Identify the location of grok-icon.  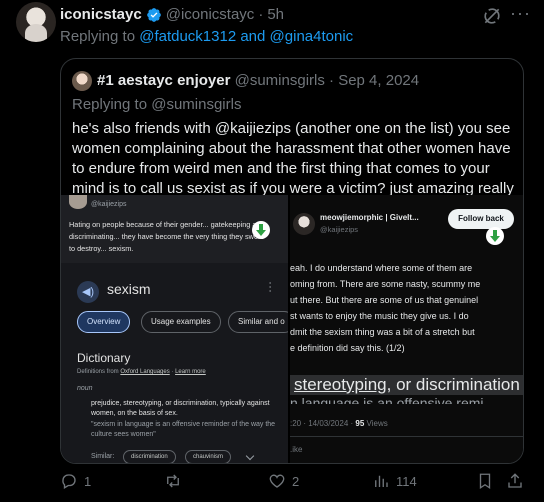
(492, 16).